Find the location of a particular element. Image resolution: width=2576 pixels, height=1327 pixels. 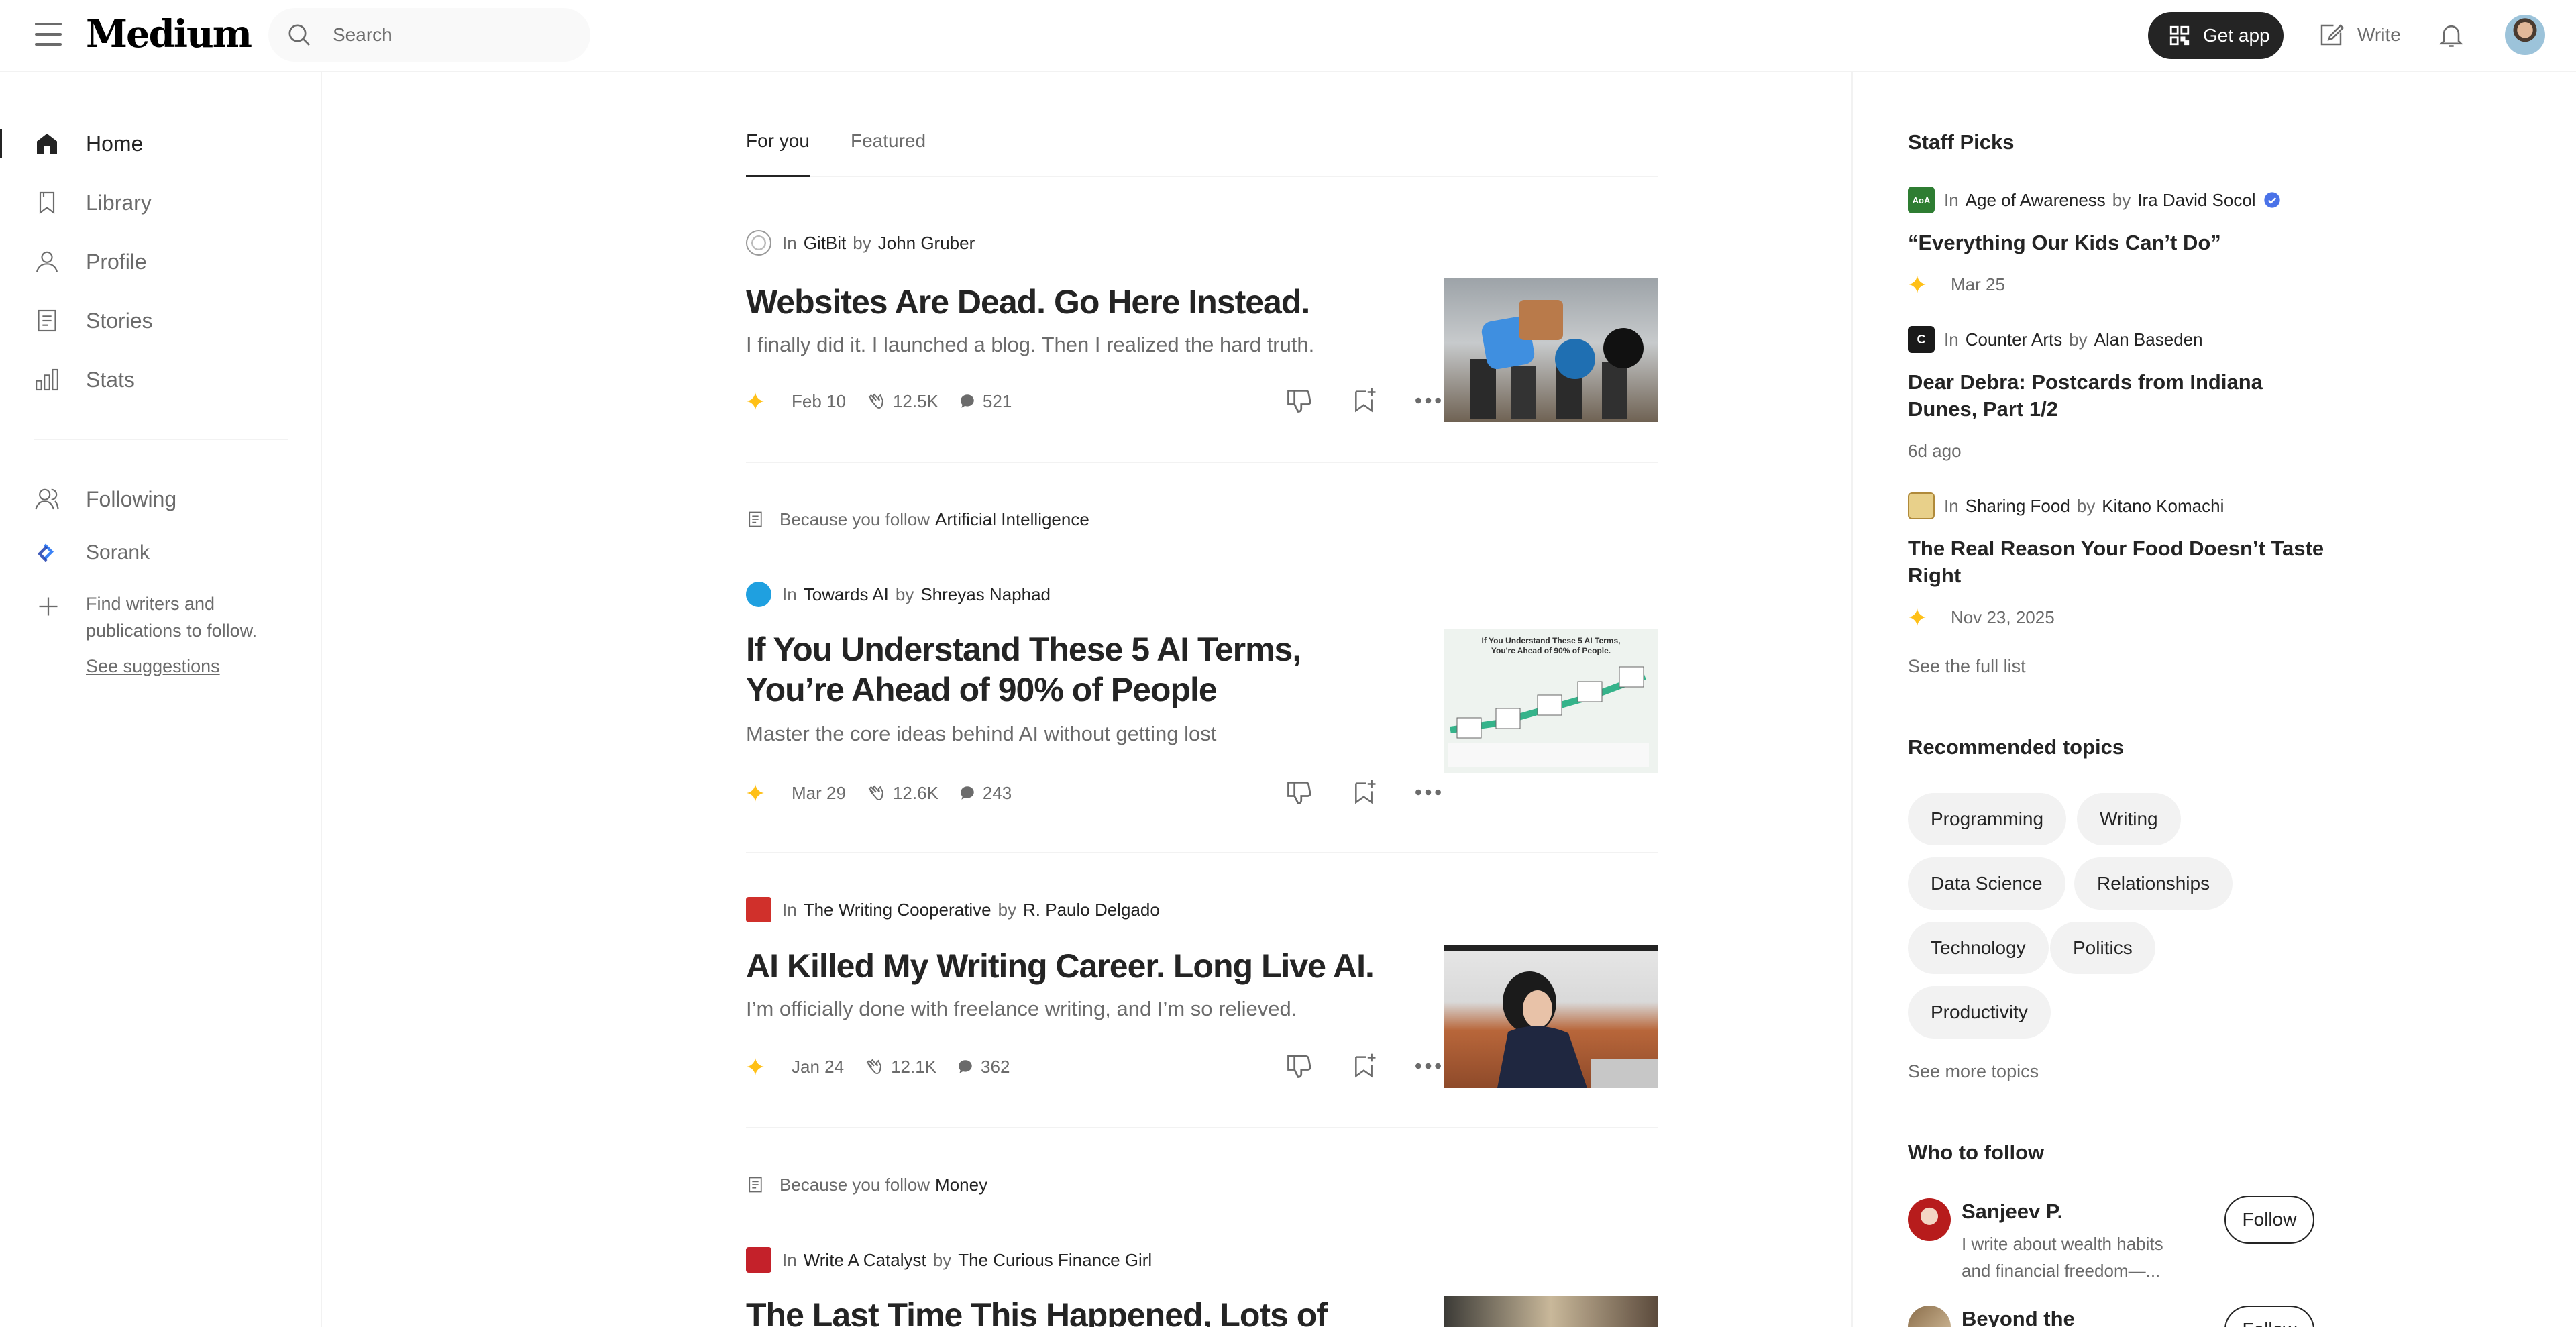

search-bar is located at coordinates (429, 35).